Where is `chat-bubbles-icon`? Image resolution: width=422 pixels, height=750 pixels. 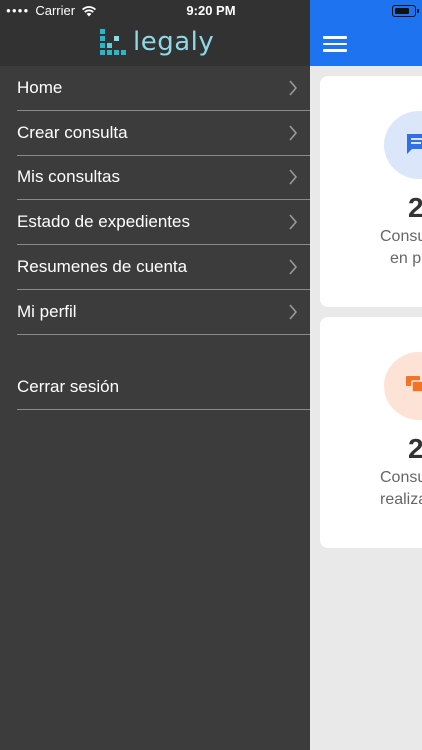
chat-bubbles-icon is located at coordinates (414, 384).